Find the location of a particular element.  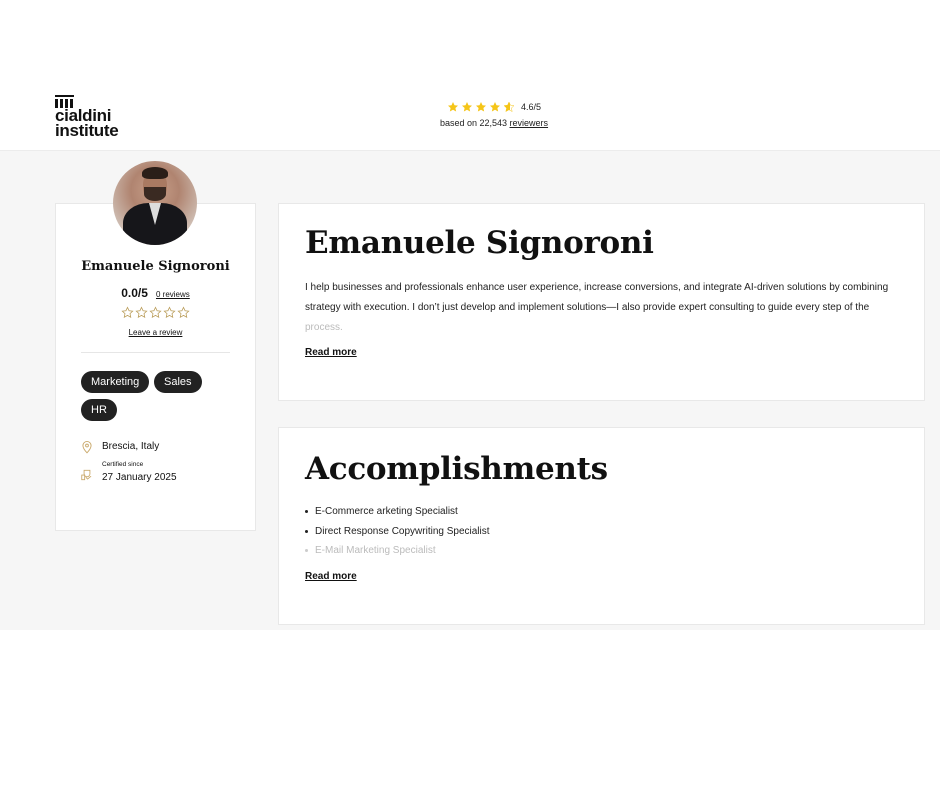

about-title: Emanuele Signoroni is located at coordinates (479, 243).